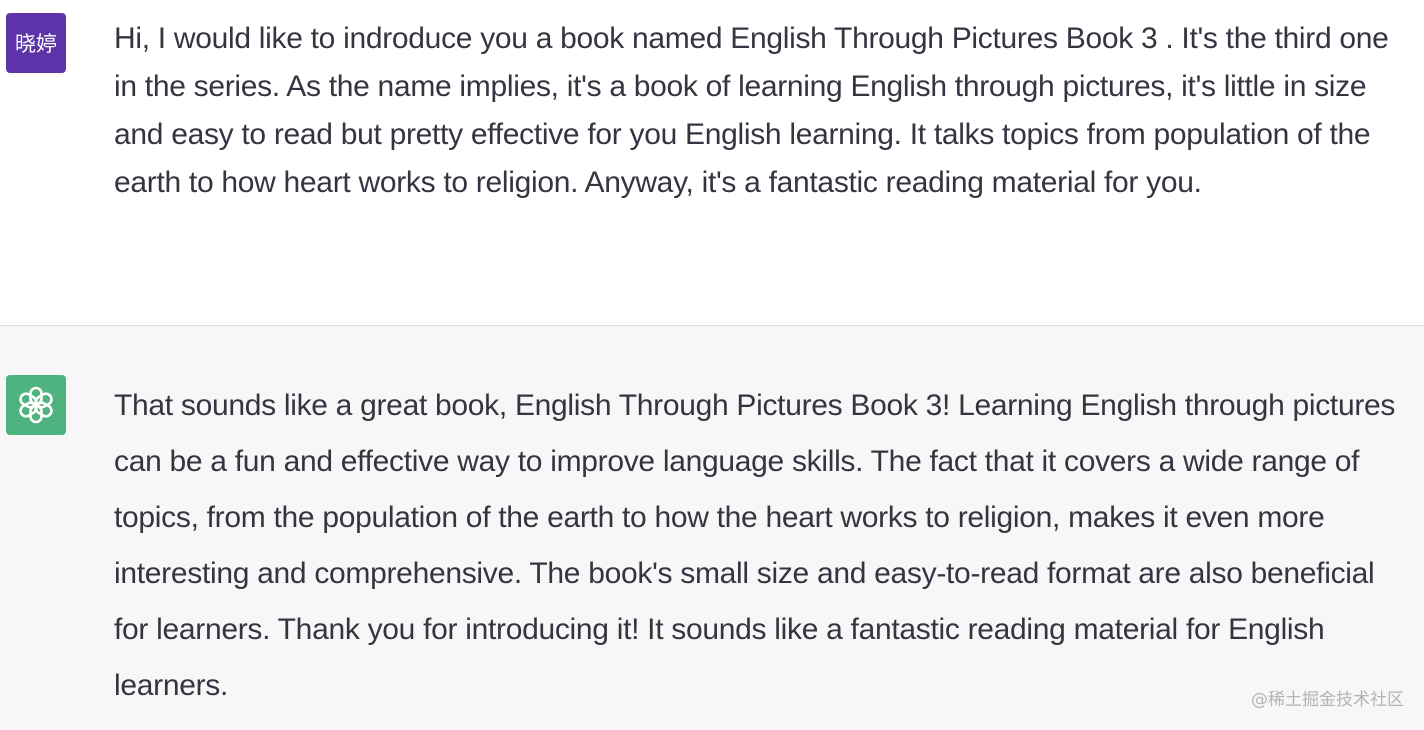 The width and height of the screenshot is (1424, 730). I want to click on openai-logo-icon, so click(36, 405).